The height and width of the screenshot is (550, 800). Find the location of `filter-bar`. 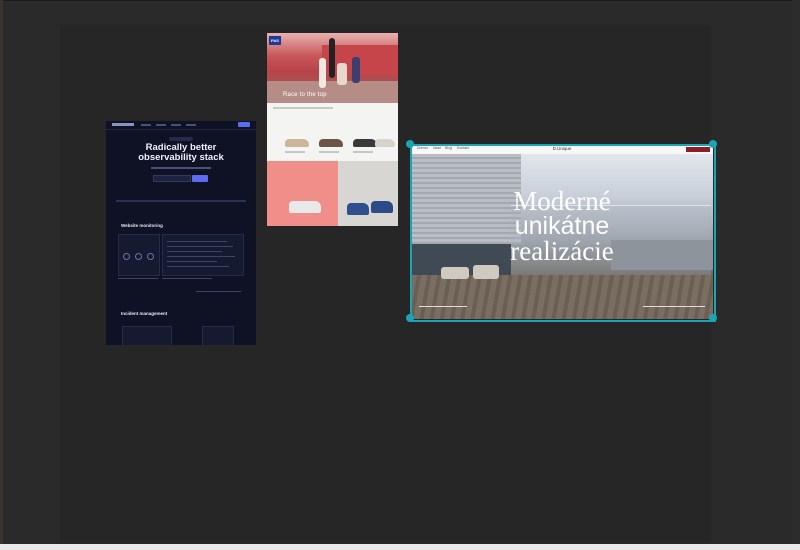

filter-bar is located at coordinates (303, 108).